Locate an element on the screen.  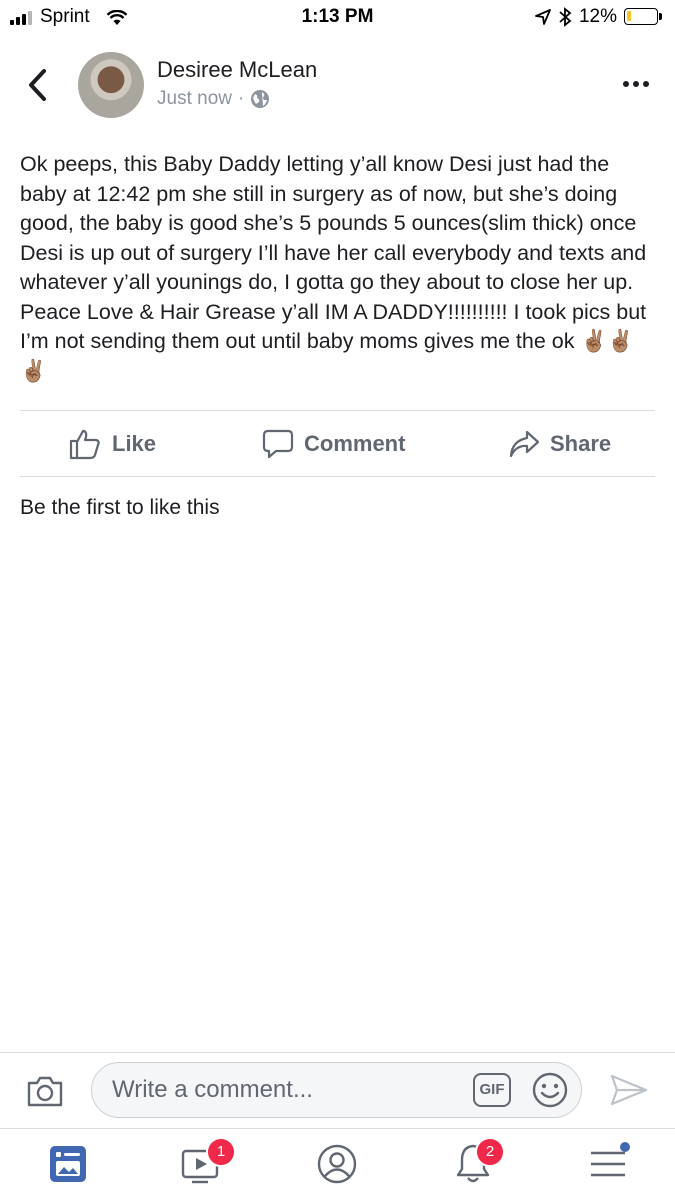
menu-dot is located at coordinates (625, 1147).